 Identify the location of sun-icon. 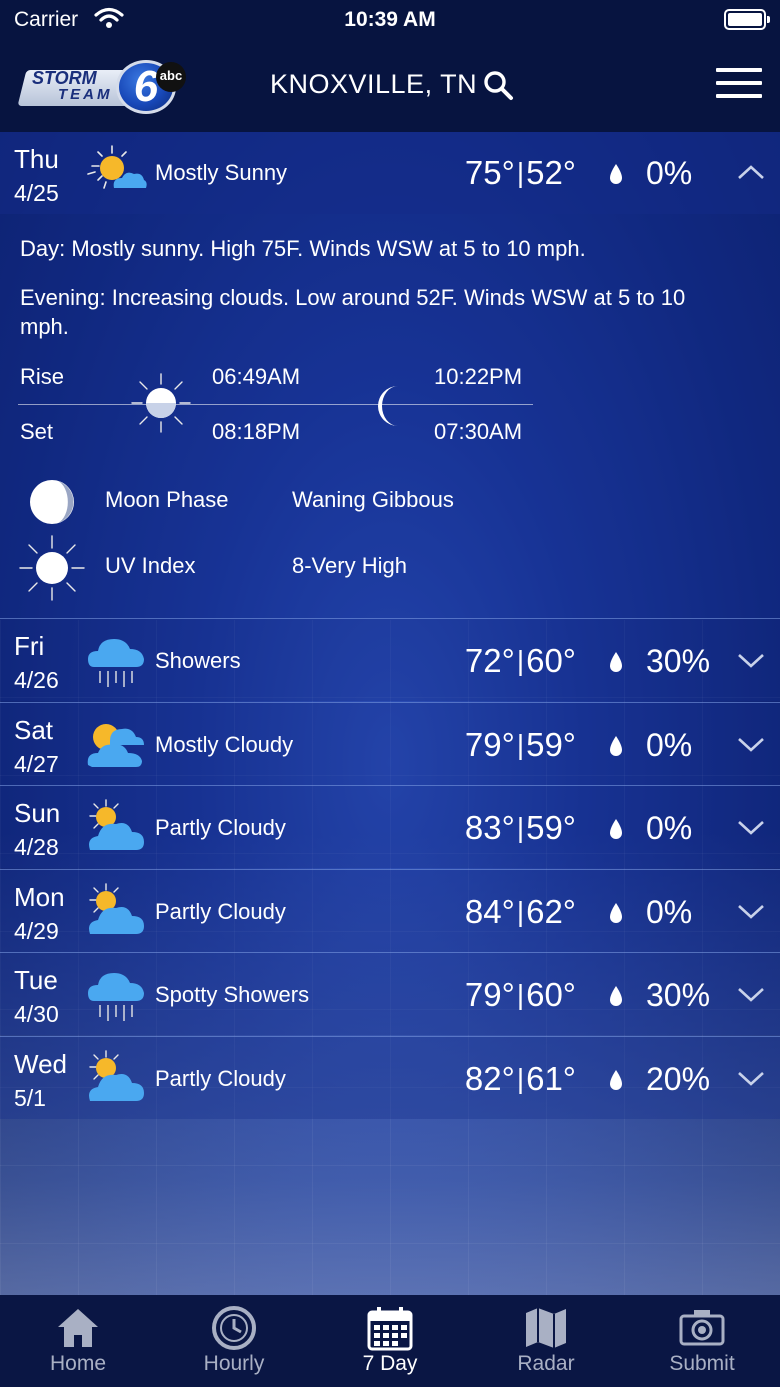
(161, 403).